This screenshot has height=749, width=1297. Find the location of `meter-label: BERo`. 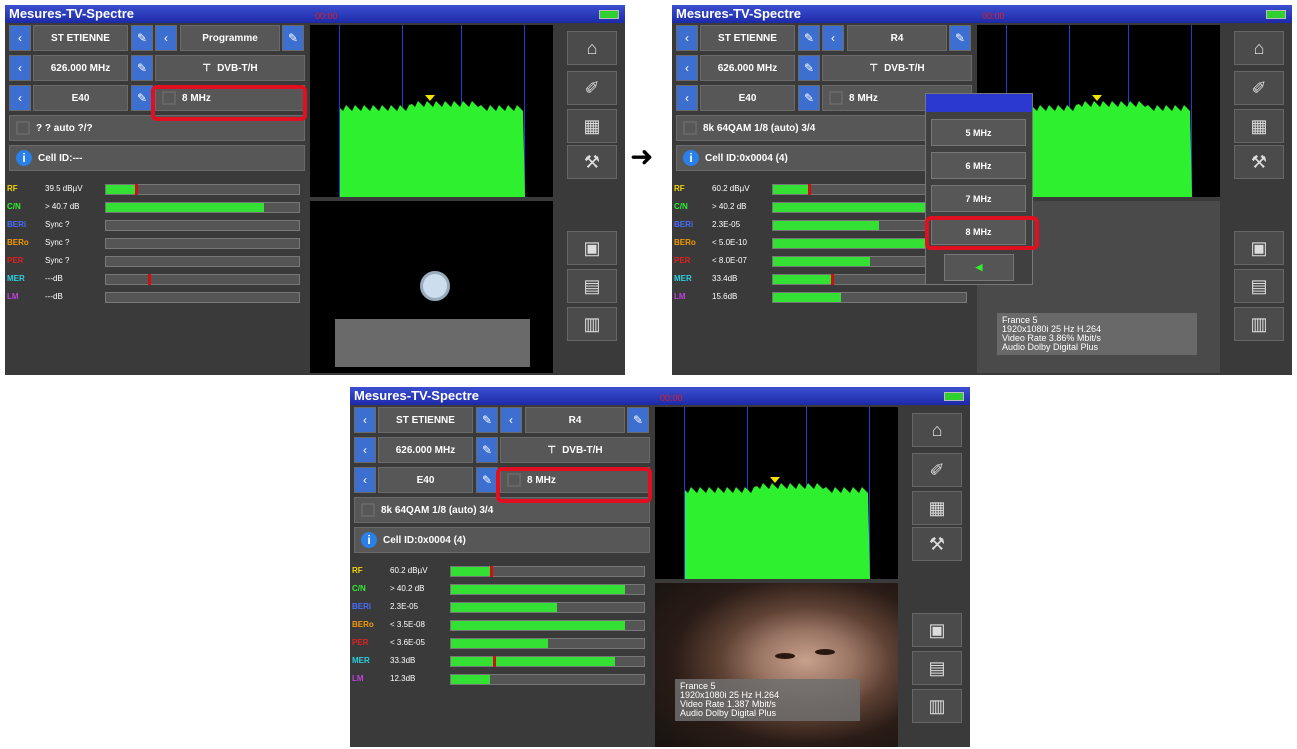

meter-label: BERo is located at coordinates (363, 624).